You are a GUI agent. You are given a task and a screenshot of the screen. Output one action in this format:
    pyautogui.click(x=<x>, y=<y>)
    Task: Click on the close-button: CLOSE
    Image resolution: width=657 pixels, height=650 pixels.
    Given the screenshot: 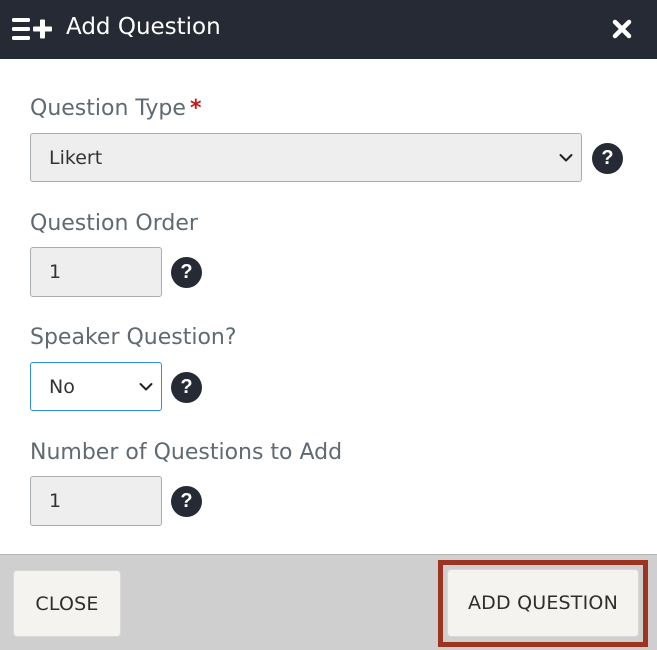 What is the action you would take?
    pyautogui.click(x=67, y=603)
    